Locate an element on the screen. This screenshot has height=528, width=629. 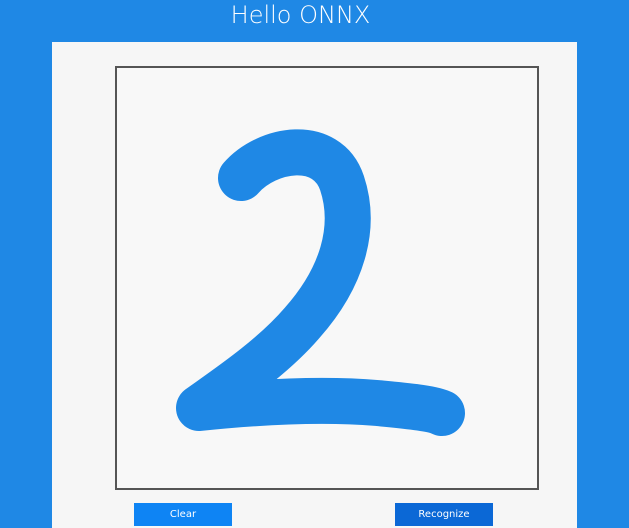
clear-button: Clear is located at coordinates (183, 514).